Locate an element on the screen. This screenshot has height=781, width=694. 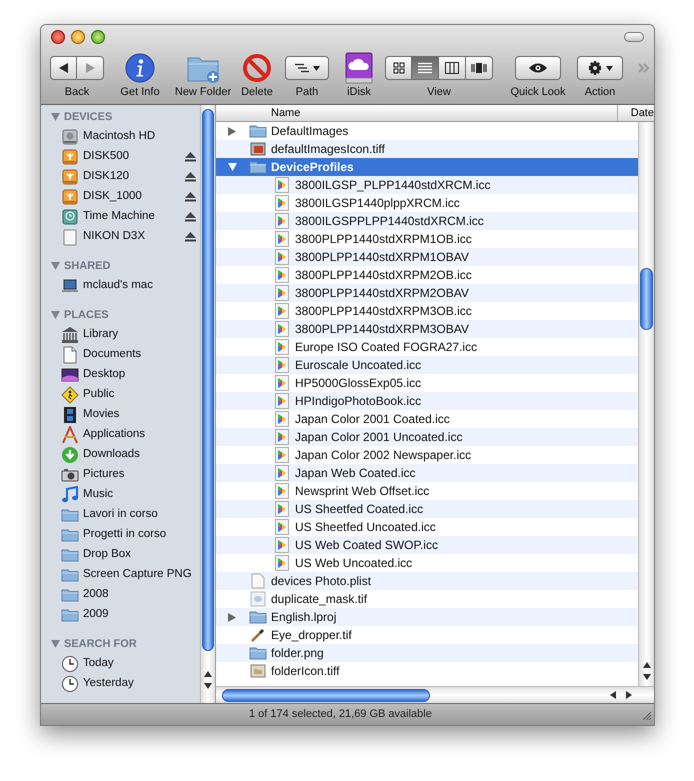
scroll-right-icon is located at coordinates (629, 695).